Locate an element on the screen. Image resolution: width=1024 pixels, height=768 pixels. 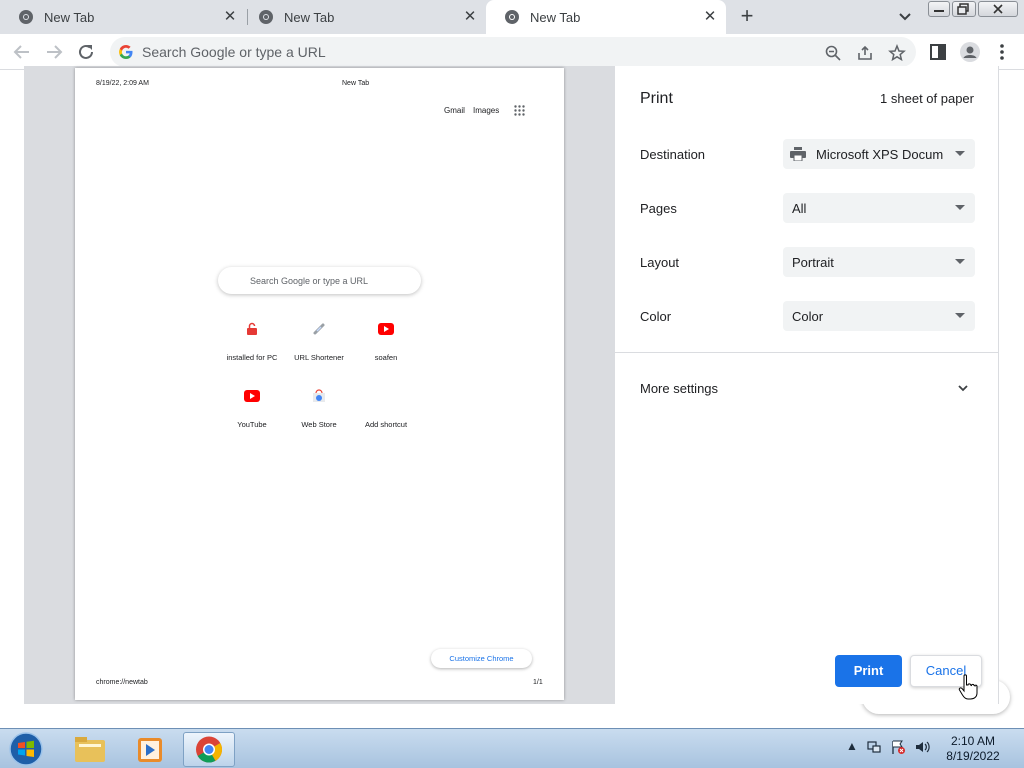
kebab-menu-icon is located at coordinates (1002, 52).